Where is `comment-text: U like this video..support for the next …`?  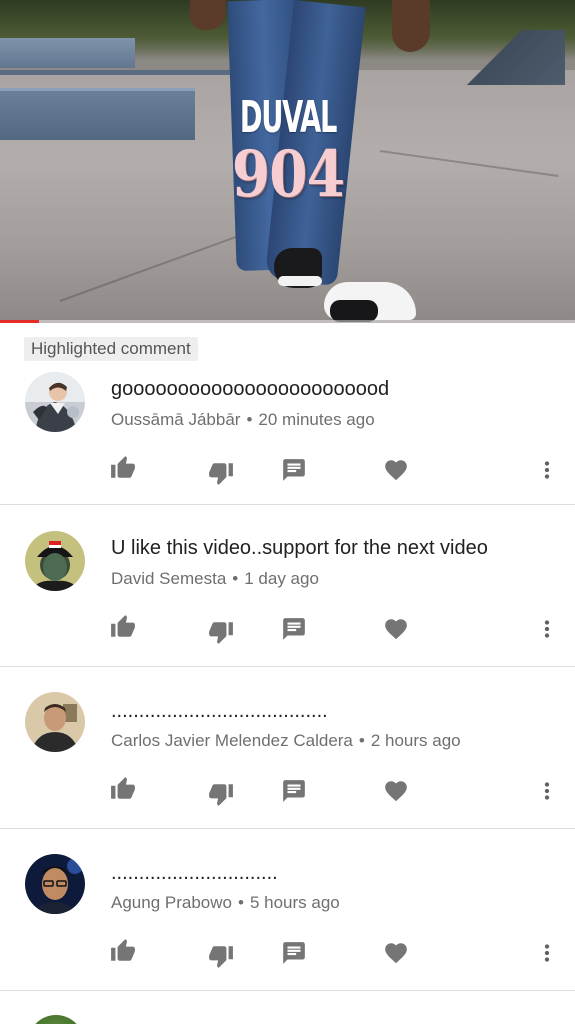
comment-text: U like this video..support for the next … is located at coordinates (299, 548).